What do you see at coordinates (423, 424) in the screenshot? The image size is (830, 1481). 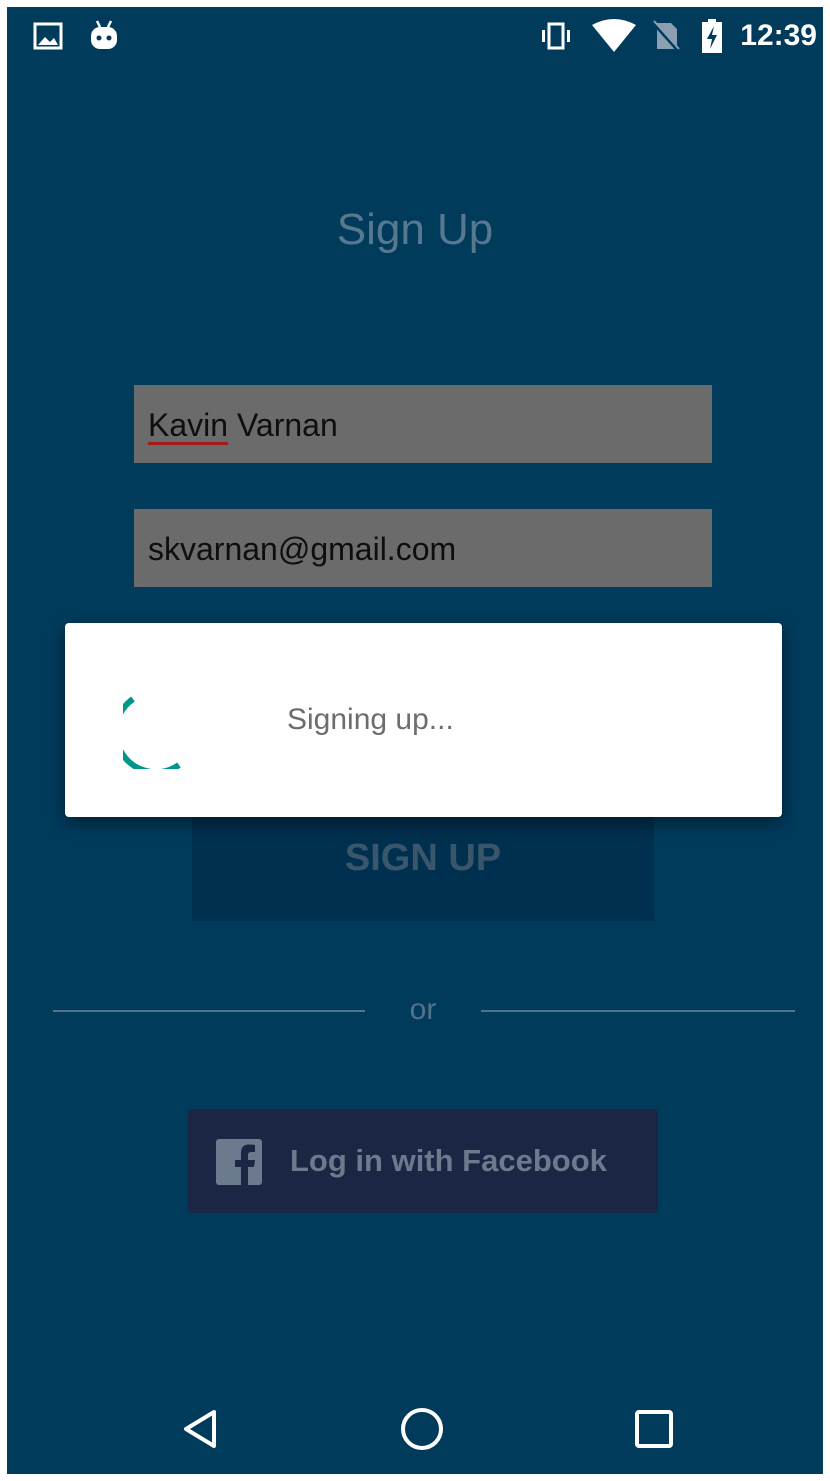 I see `name-field: Kavin Varnan` at bounding box center [423, 424].